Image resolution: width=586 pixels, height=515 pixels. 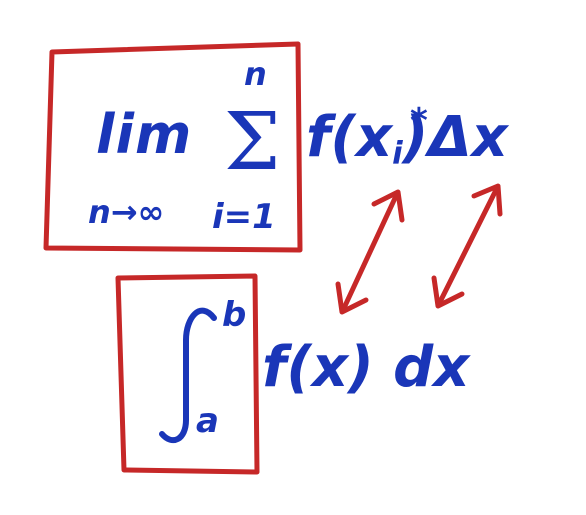 What do you see at coordinates (370, 252) in the screenshot?
I see `arrow-xi-to-x` at bounding box center [370, 252].